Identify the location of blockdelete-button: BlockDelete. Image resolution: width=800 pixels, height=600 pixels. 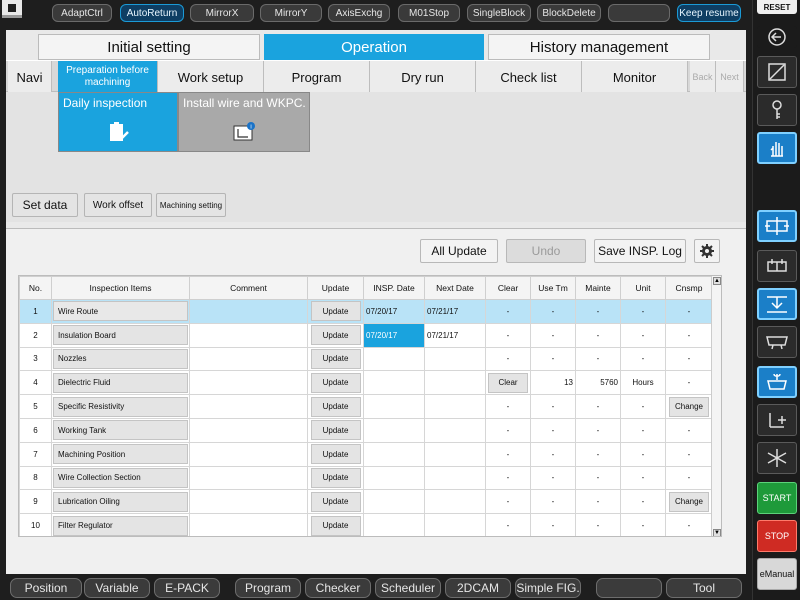
(569, 13).